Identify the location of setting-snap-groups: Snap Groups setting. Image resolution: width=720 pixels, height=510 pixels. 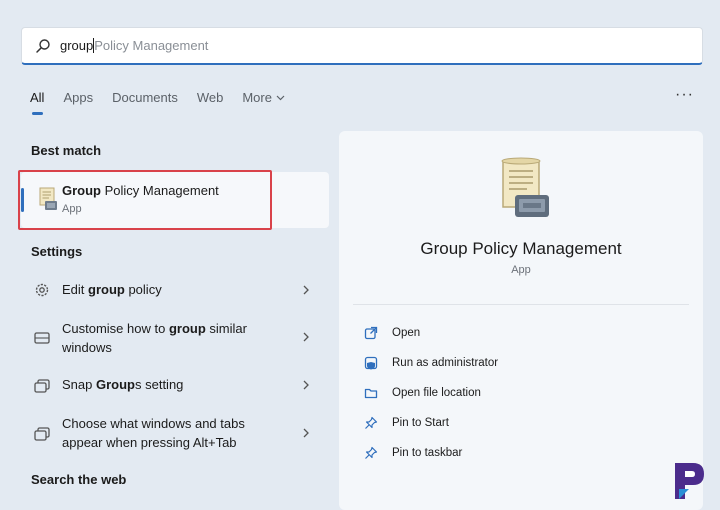
(175, 389).